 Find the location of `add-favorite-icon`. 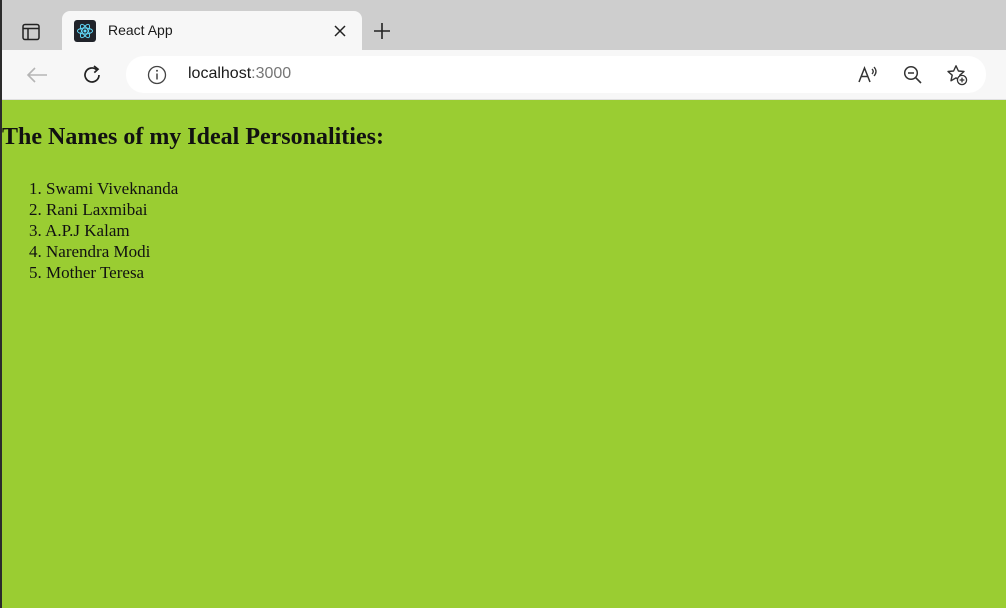

add-favorite-icon is located at coordinates (957, 75).